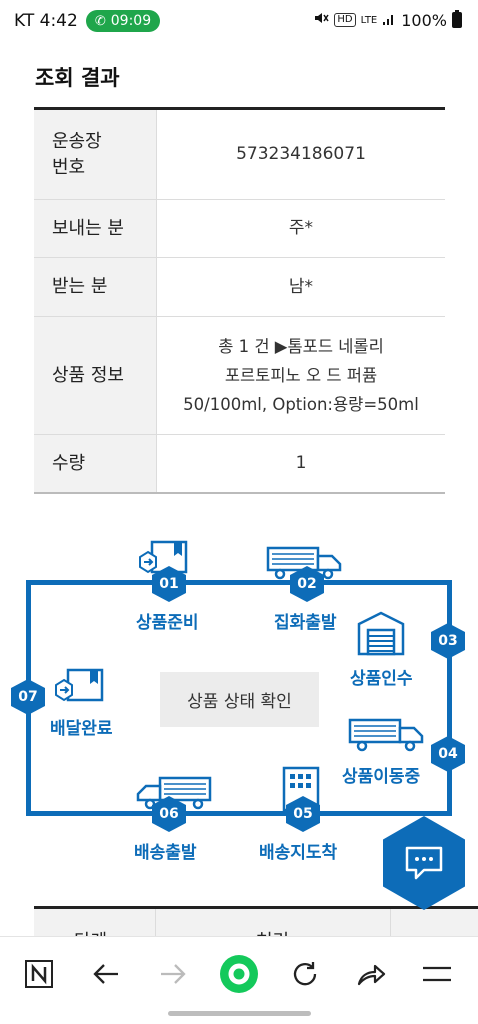 The height and width of the screenshot is (1024, 478). Describe the element at coordinates (424, 20) in the screenshot. I see `battery-percent: 100%` at that location.